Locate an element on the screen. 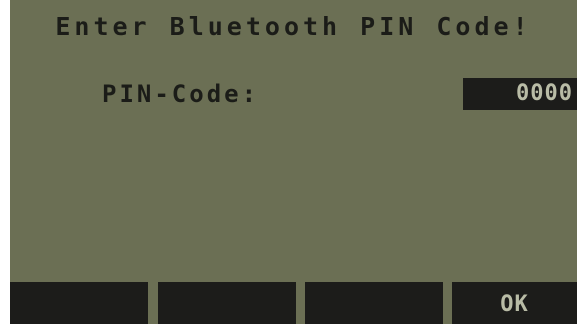 This screenshot has height=324, width=577. pin-code-input: 0000 is located at coordinates (520, 94).